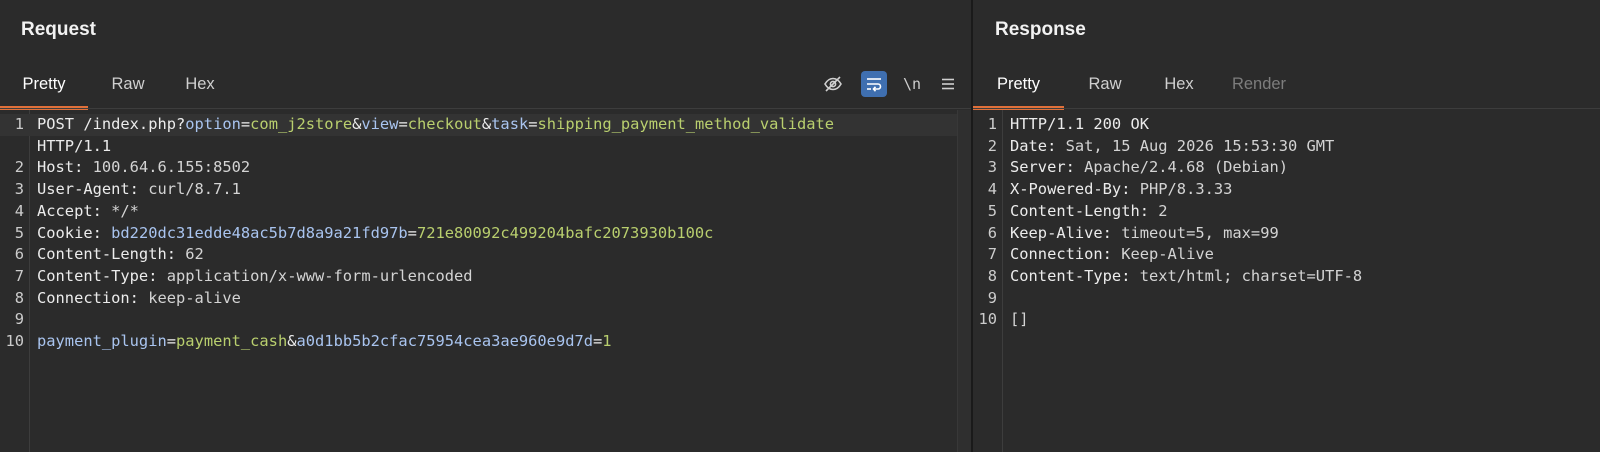 The image size is (1600, 452). I want to click on code-token: Sat, 15 Aug 2026 15:53:30 GMT, so click(1200, 145).